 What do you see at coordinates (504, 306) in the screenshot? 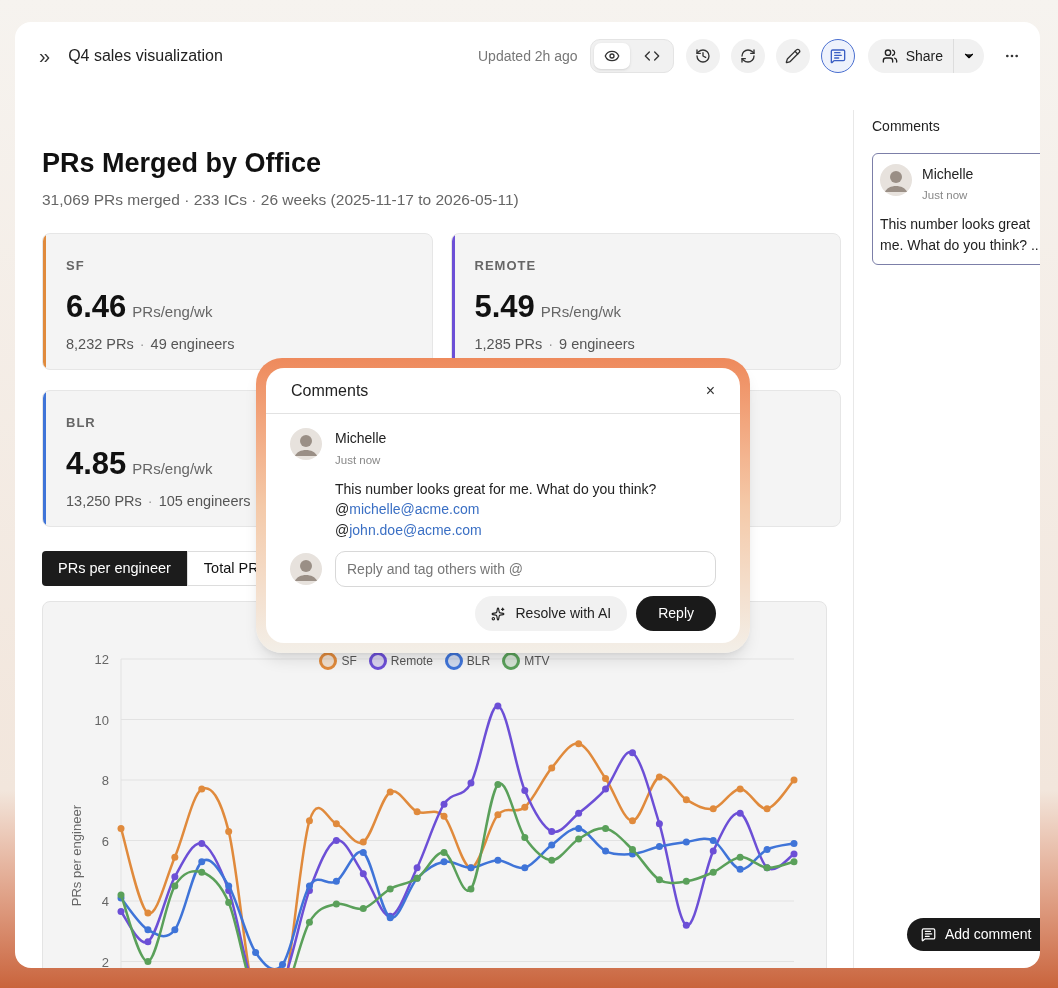
I see `stat-value: 5.49` at bounding box center [504, 306].